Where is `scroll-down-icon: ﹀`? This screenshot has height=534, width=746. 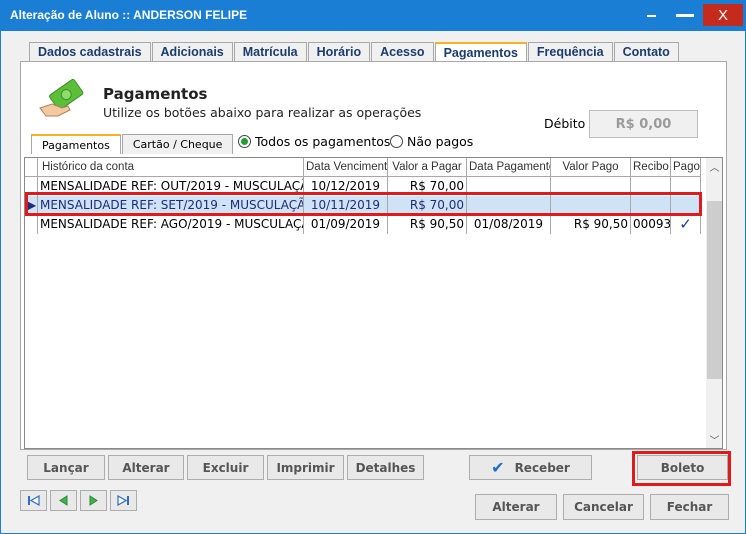
scroll-down-icon: ﹀ is located at coordinates (714, 439).